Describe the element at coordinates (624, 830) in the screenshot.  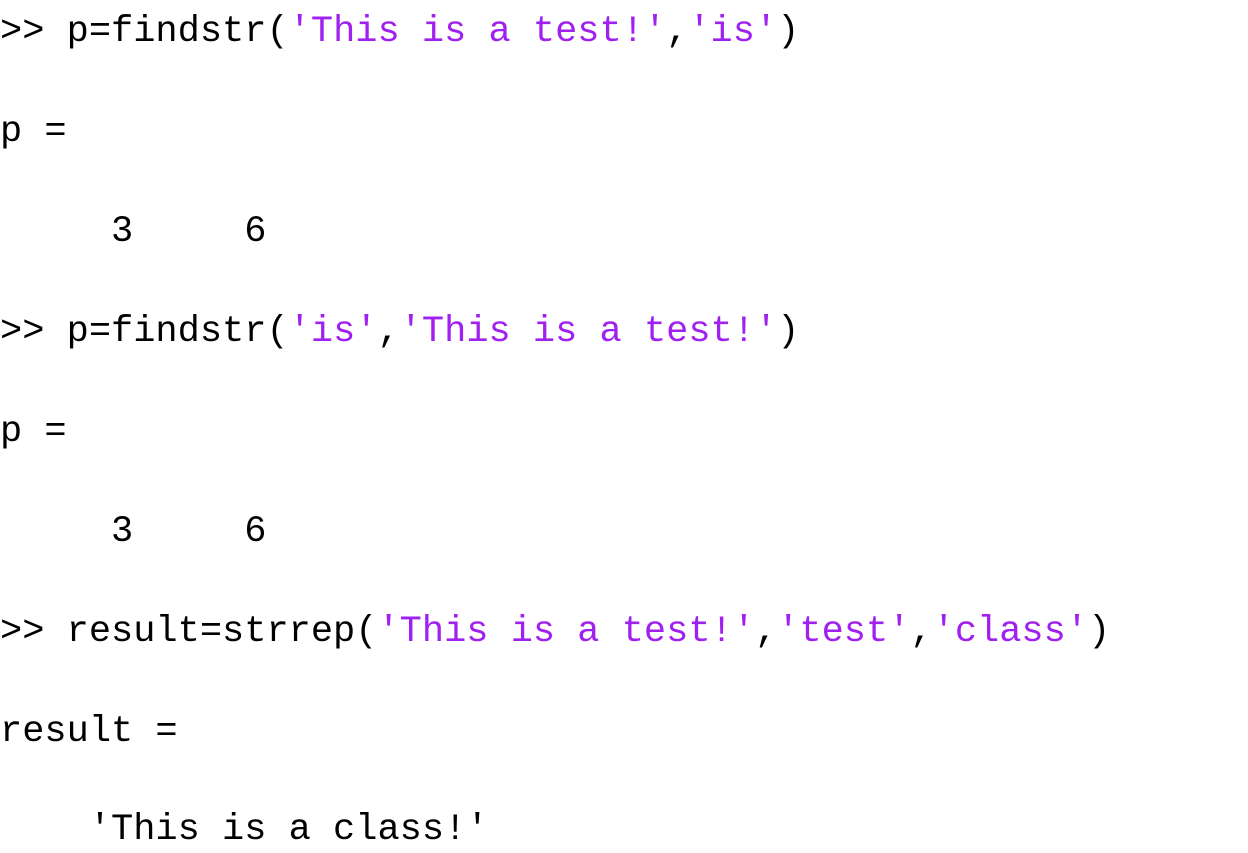
I see `console-output-line: 'This is a class!'` at that location.